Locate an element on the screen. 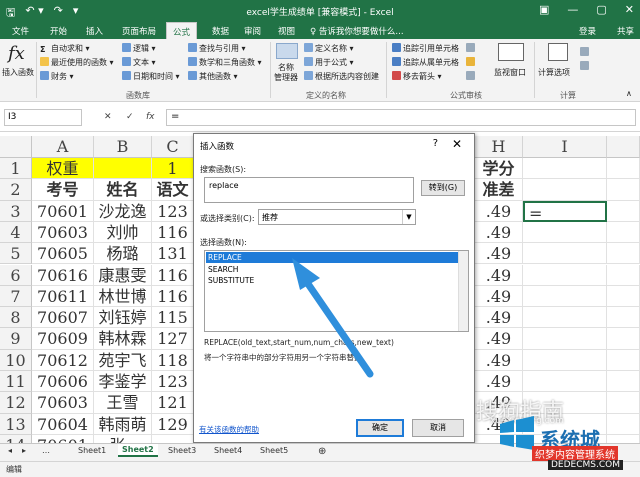  add-sheet-icon: ⊕ is located at coordinates (322, 451).